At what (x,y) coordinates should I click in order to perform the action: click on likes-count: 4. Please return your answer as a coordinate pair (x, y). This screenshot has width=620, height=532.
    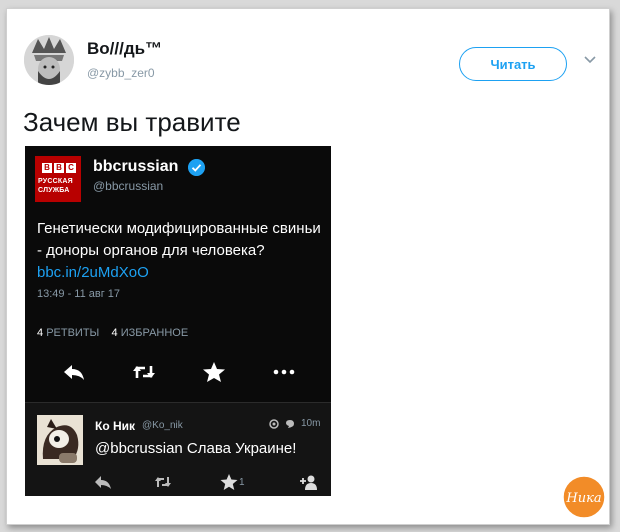
    Looking at the image, I should click on (114, 333).